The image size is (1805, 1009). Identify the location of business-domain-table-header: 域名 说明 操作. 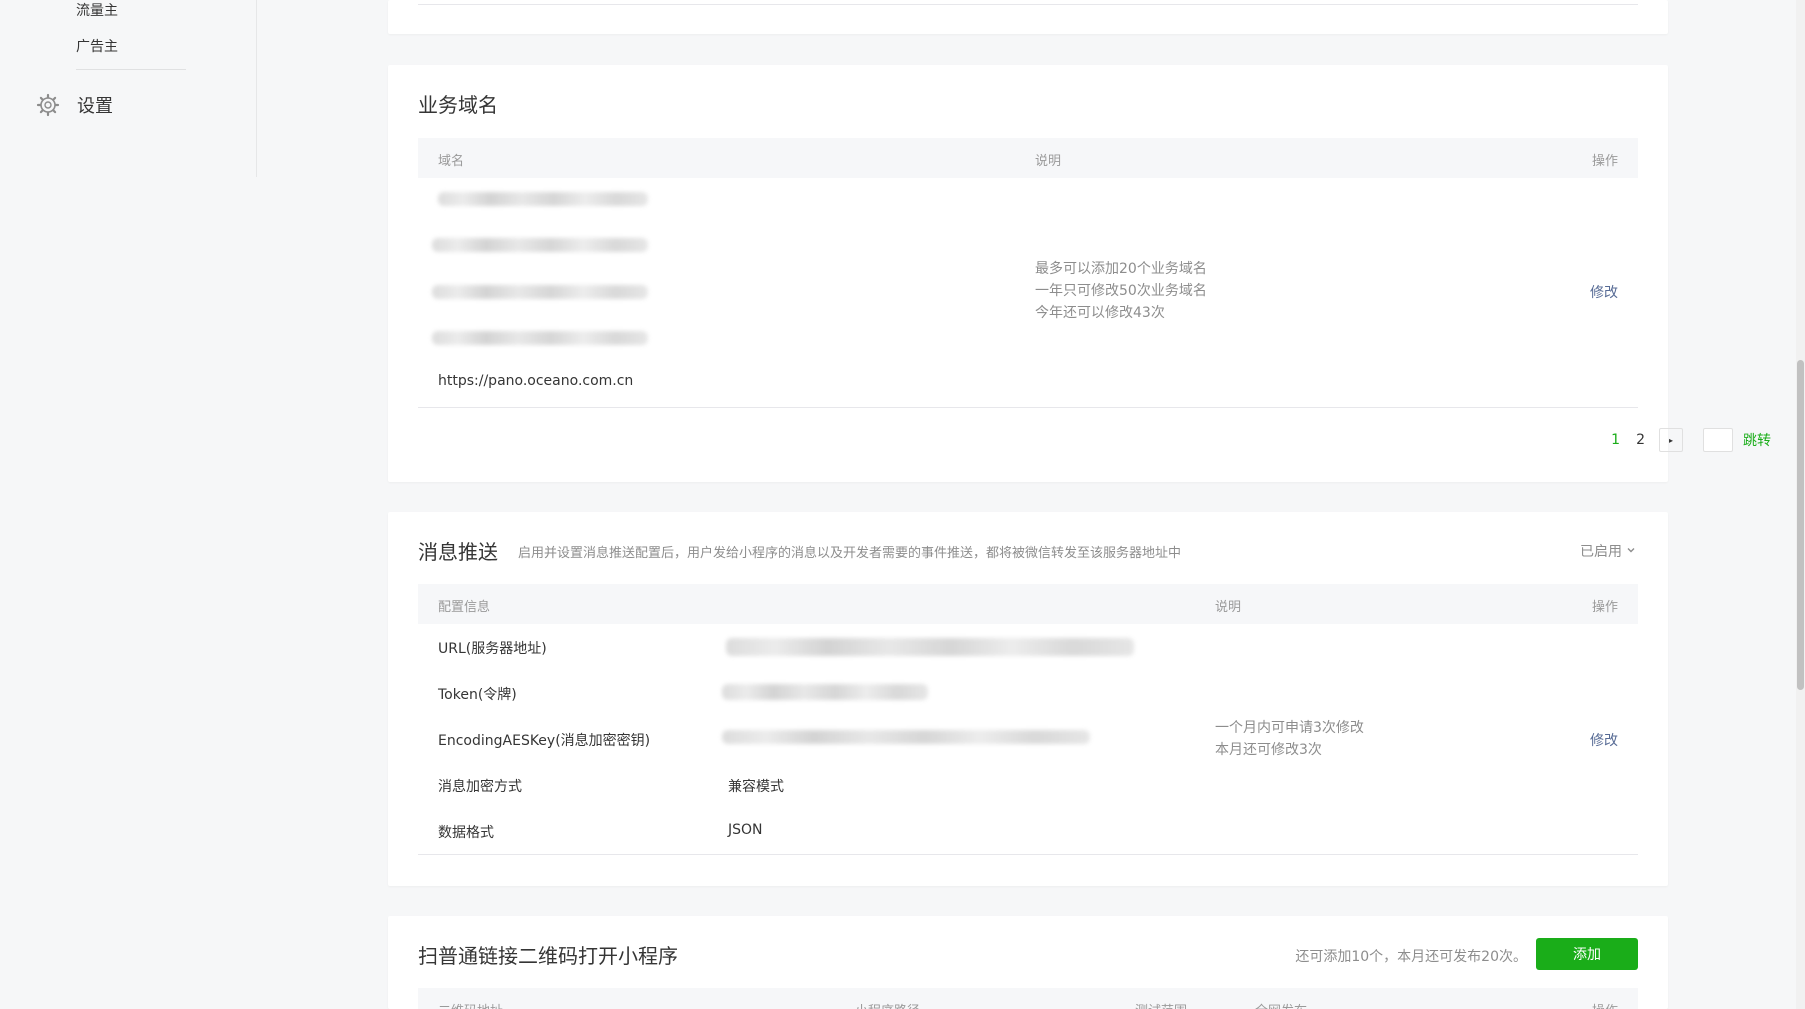
(1028, 158).